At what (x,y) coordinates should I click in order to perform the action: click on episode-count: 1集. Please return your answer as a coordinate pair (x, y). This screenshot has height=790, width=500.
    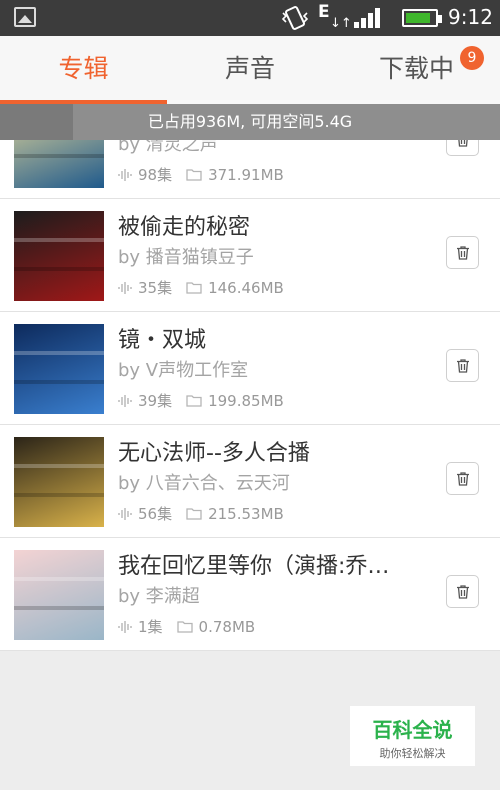
    Looking at the image, I should click on (150, 627).